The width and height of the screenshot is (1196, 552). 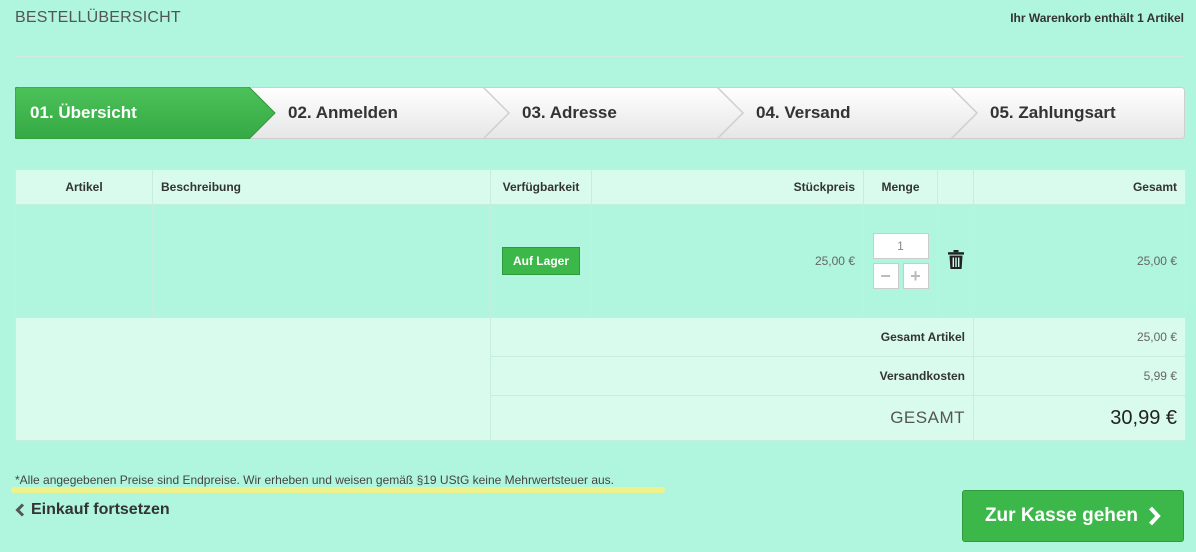 What do you see at coordinates (338, 490) in the screenshot?
I see `disclaimer-highlight` at bounding box center [338, 490].